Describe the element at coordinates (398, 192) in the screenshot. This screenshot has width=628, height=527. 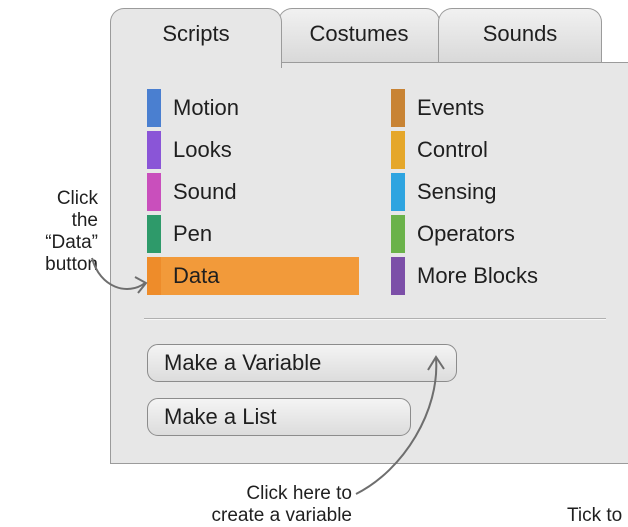
I see `sensing-color-swatch` at that location.